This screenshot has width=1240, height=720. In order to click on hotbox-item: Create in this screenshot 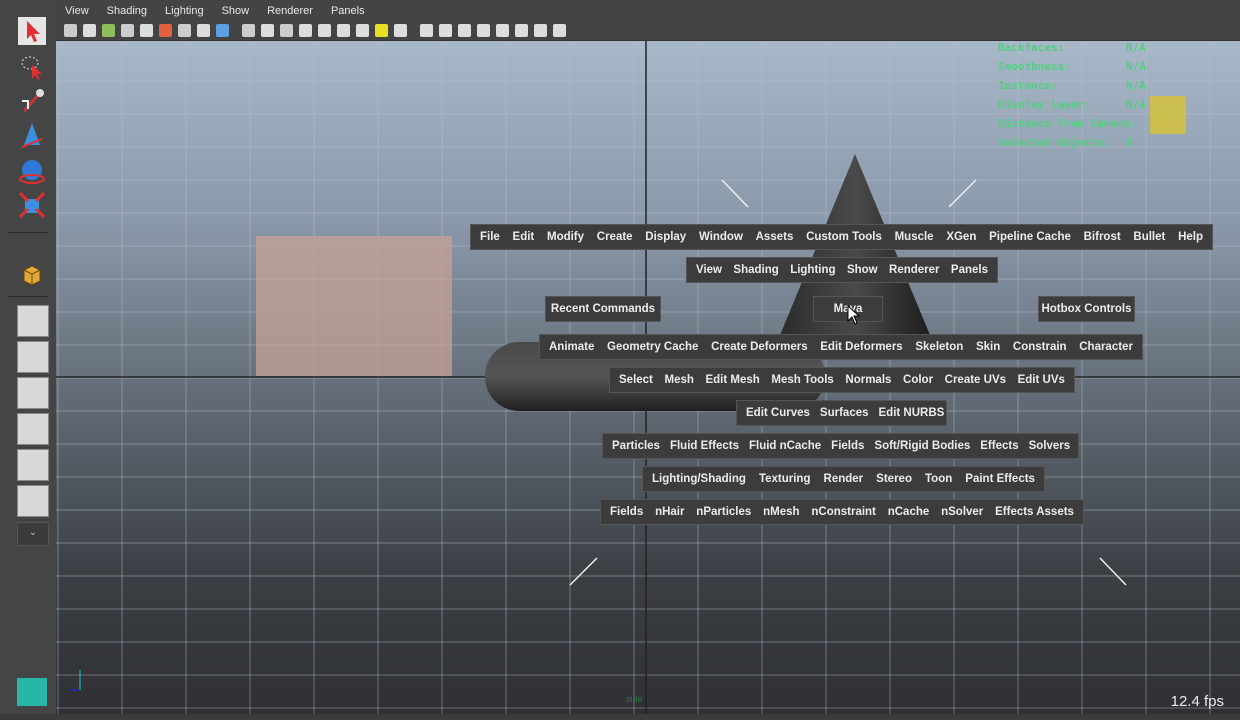, I will do `click(615, 237)`.